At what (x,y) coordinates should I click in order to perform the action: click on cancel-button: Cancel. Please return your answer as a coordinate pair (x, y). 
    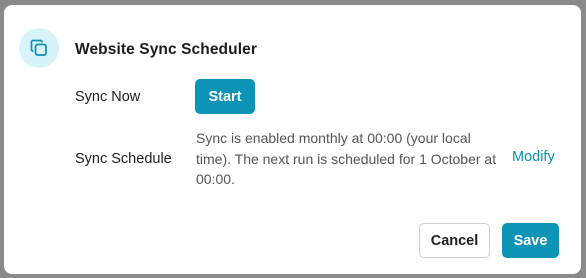
    Looking at the image, I should click on (454, 240).